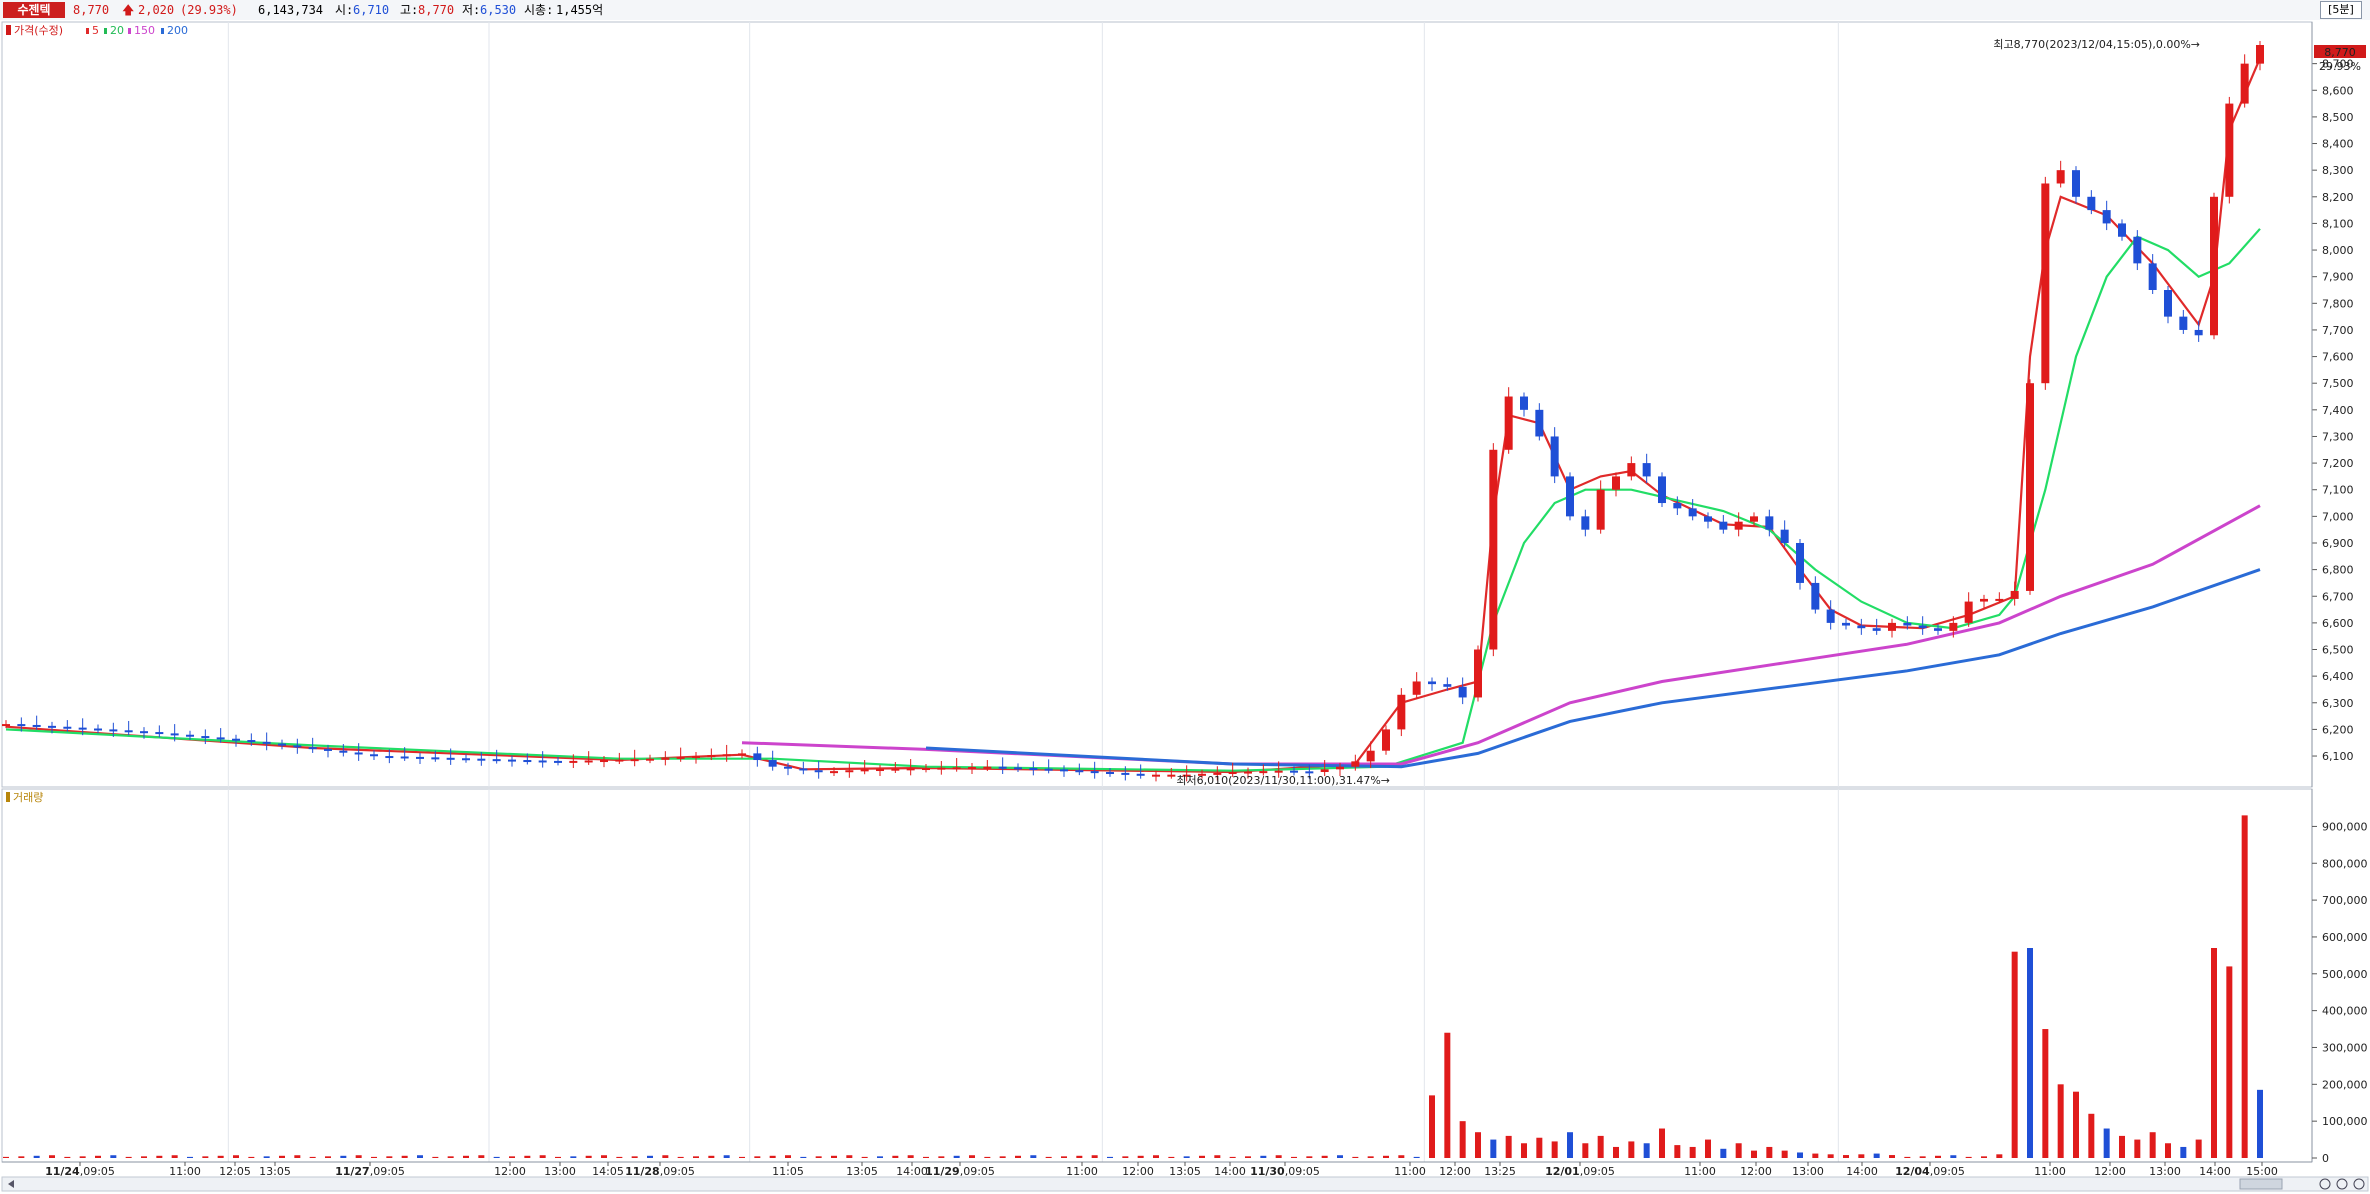 The width and height of the screenshot is (2370, 1194). I want to click on horizontal-scrollbar, so click(1185, 1184).